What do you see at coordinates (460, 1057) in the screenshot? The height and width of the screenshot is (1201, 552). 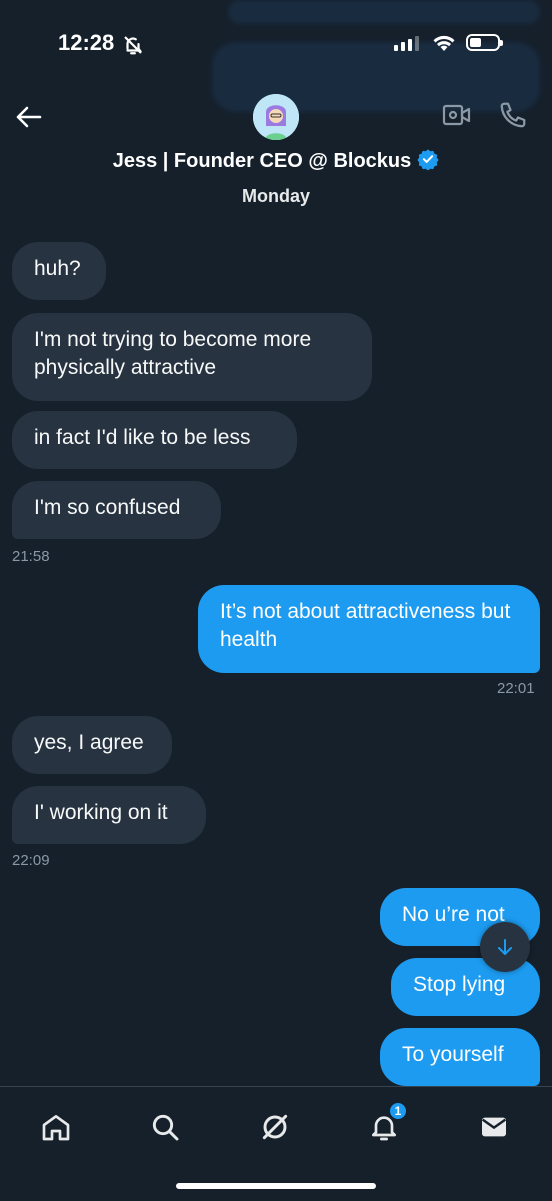 I see `outgoing-message: To yourself` at bounding box center [460, 1057].